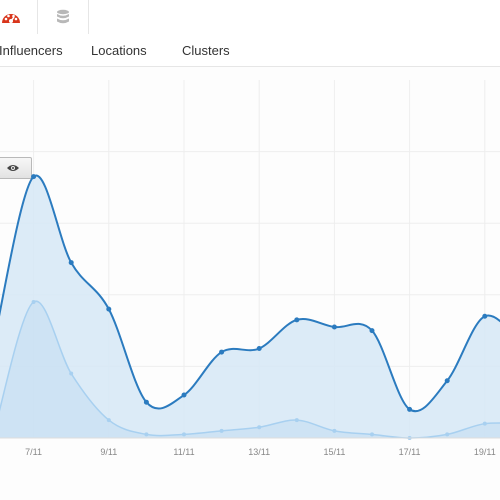 The height and width of the screenshot is (500, 500). Describe the element at coordinates (410, 452) in the screenshot. I see `x-tick-label: 17/11` at that location.